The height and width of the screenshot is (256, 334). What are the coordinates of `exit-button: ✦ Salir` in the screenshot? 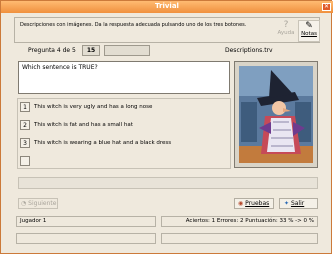 It's located at (298, 203).